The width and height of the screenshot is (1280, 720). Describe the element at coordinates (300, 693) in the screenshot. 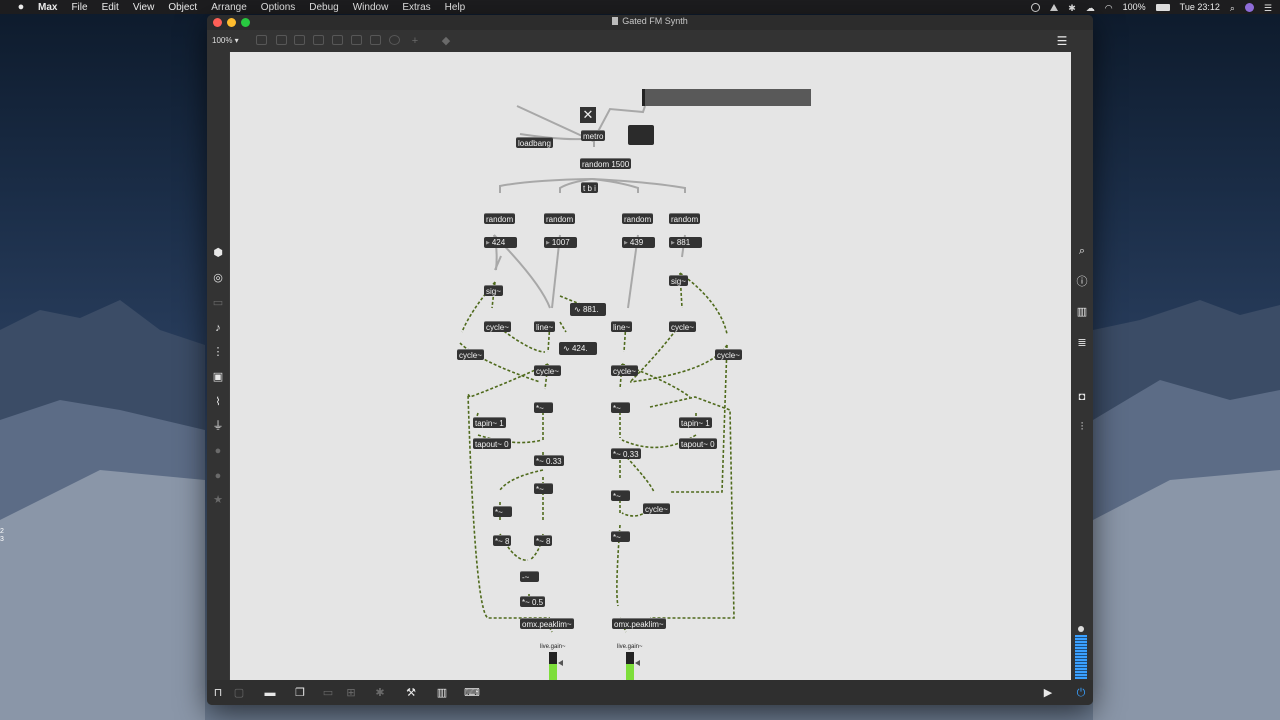

I see `windows-icon: ❐` at that location.